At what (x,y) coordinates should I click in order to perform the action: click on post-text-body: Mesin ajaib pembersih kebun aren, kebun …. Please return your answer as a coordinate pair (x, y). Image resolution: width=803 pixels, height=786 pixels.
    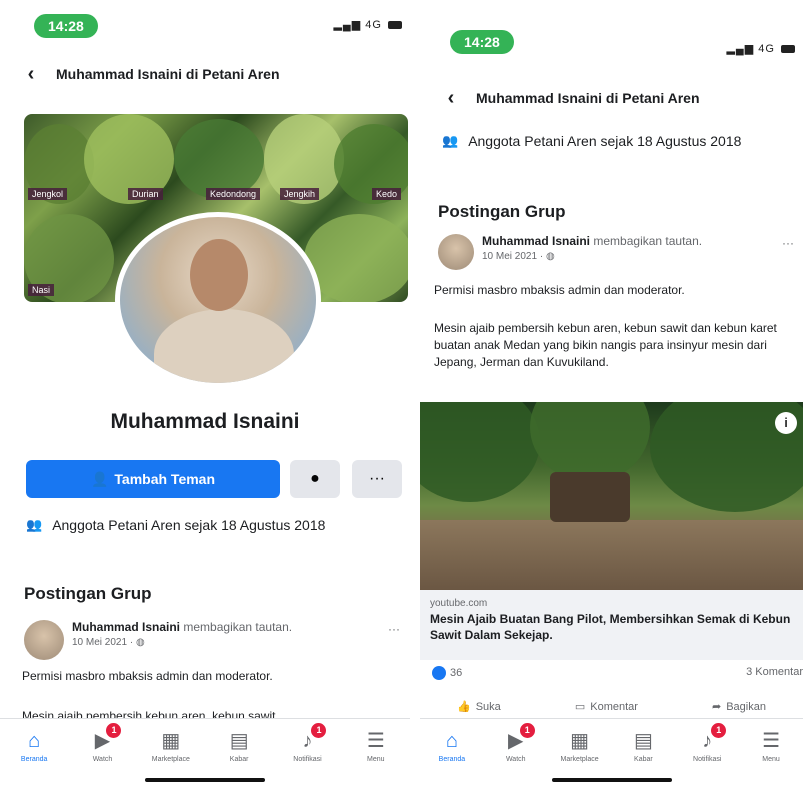
    Looking at the image, I should click on (605, 345).